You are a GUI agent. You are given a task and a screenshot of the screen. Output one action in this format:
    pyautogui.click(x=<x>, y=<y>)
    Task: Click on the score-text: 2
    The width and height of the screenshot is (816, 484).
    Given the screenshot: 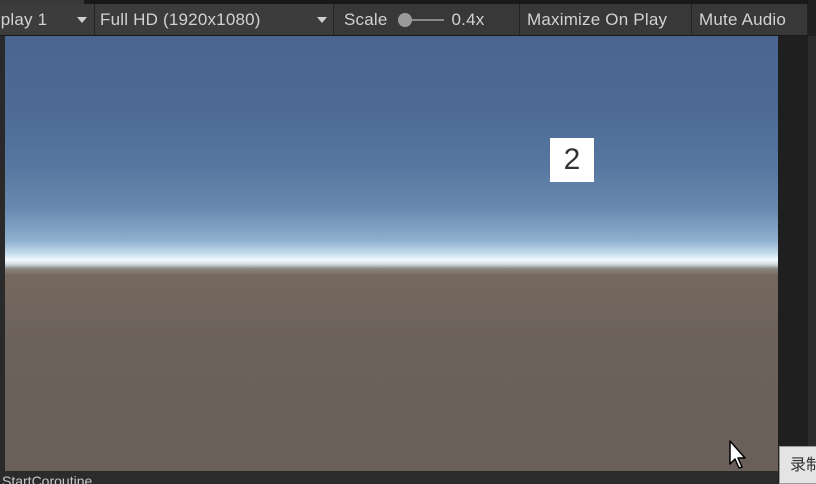 What is the action you would take?
    pyautogui.click(x=572, y=159)
    